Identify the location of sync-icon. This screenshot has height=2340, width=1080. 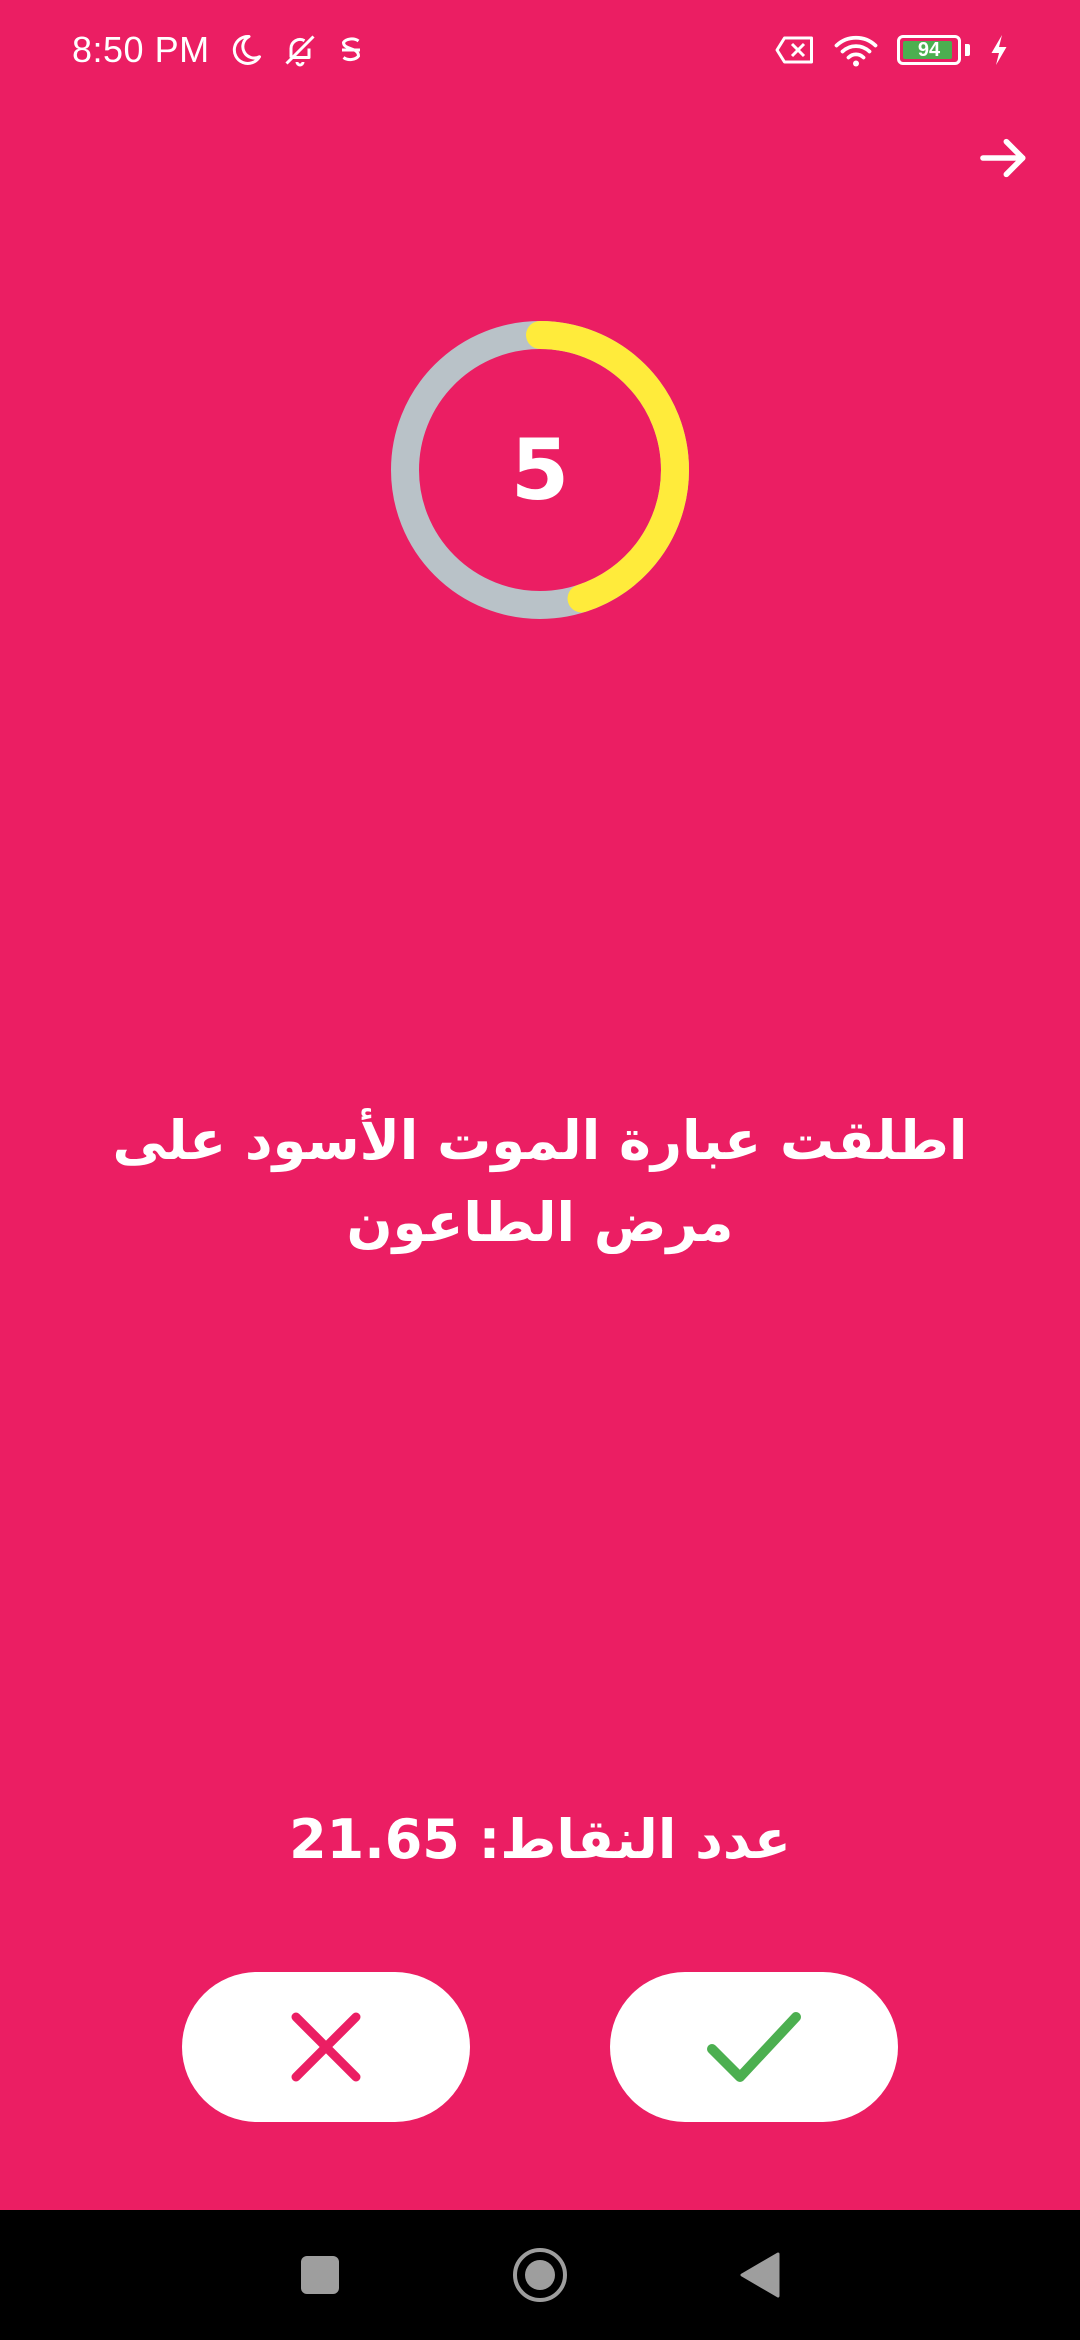
(351, 50).